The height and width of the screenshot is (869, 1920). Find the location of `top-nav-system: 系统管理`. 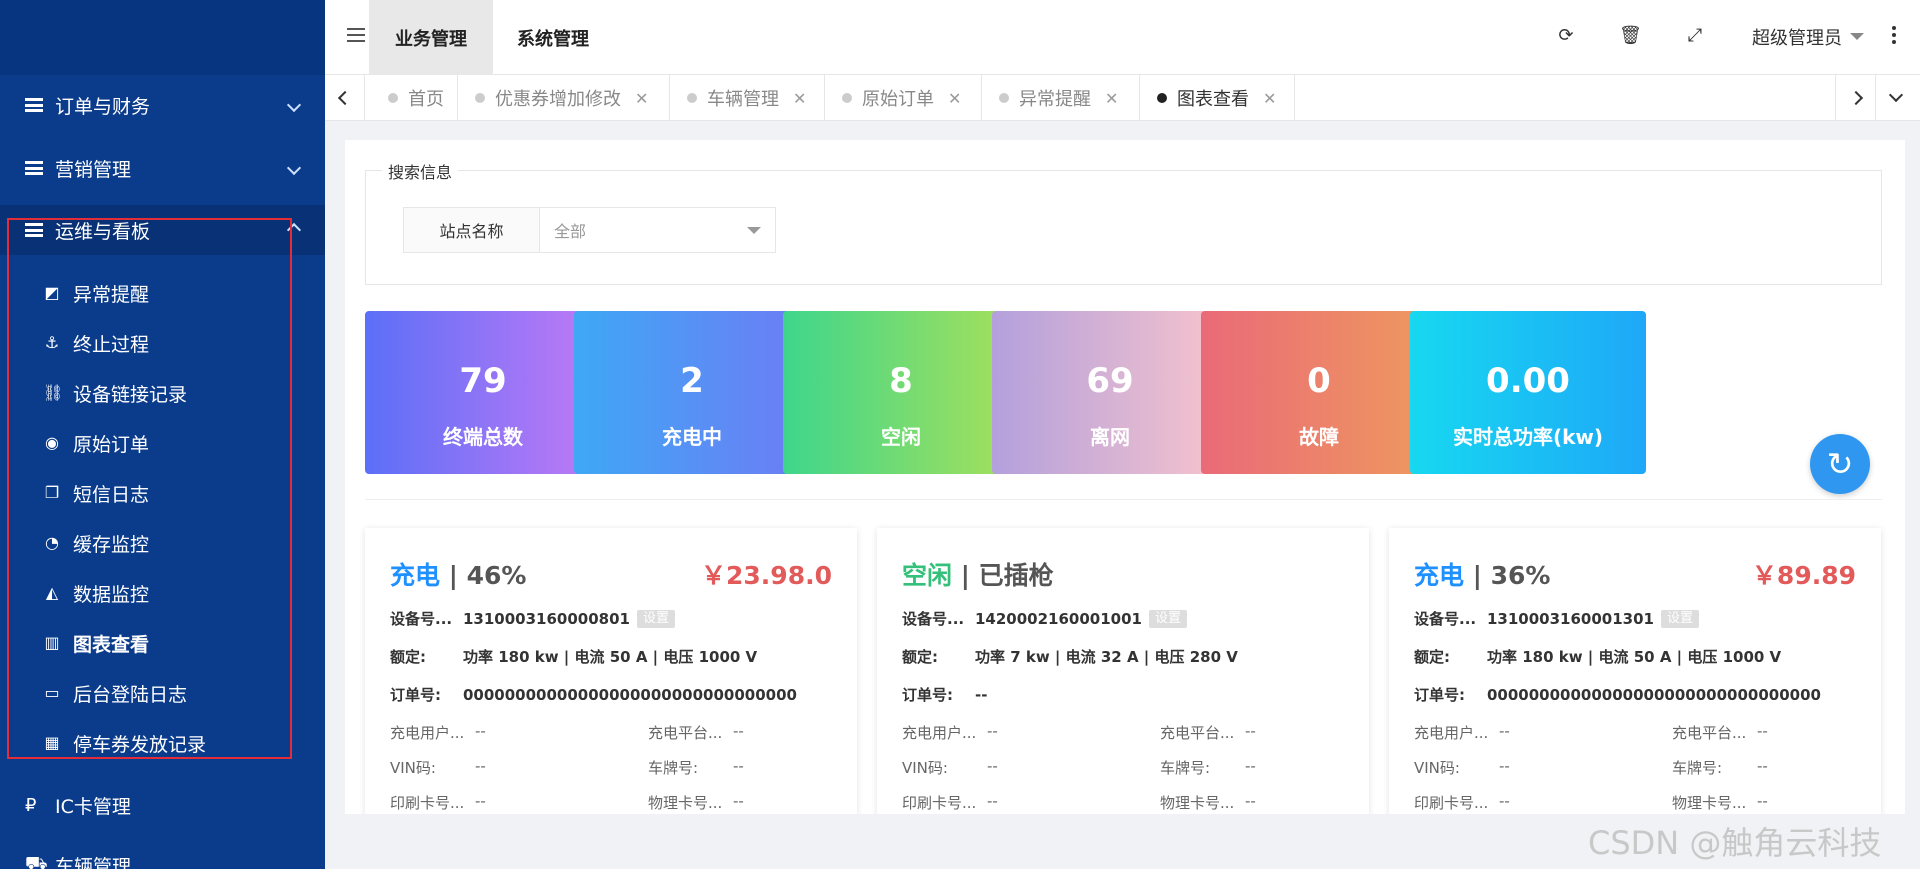

top-nav-system: 系统管理 is located at coordinates (553, 37).